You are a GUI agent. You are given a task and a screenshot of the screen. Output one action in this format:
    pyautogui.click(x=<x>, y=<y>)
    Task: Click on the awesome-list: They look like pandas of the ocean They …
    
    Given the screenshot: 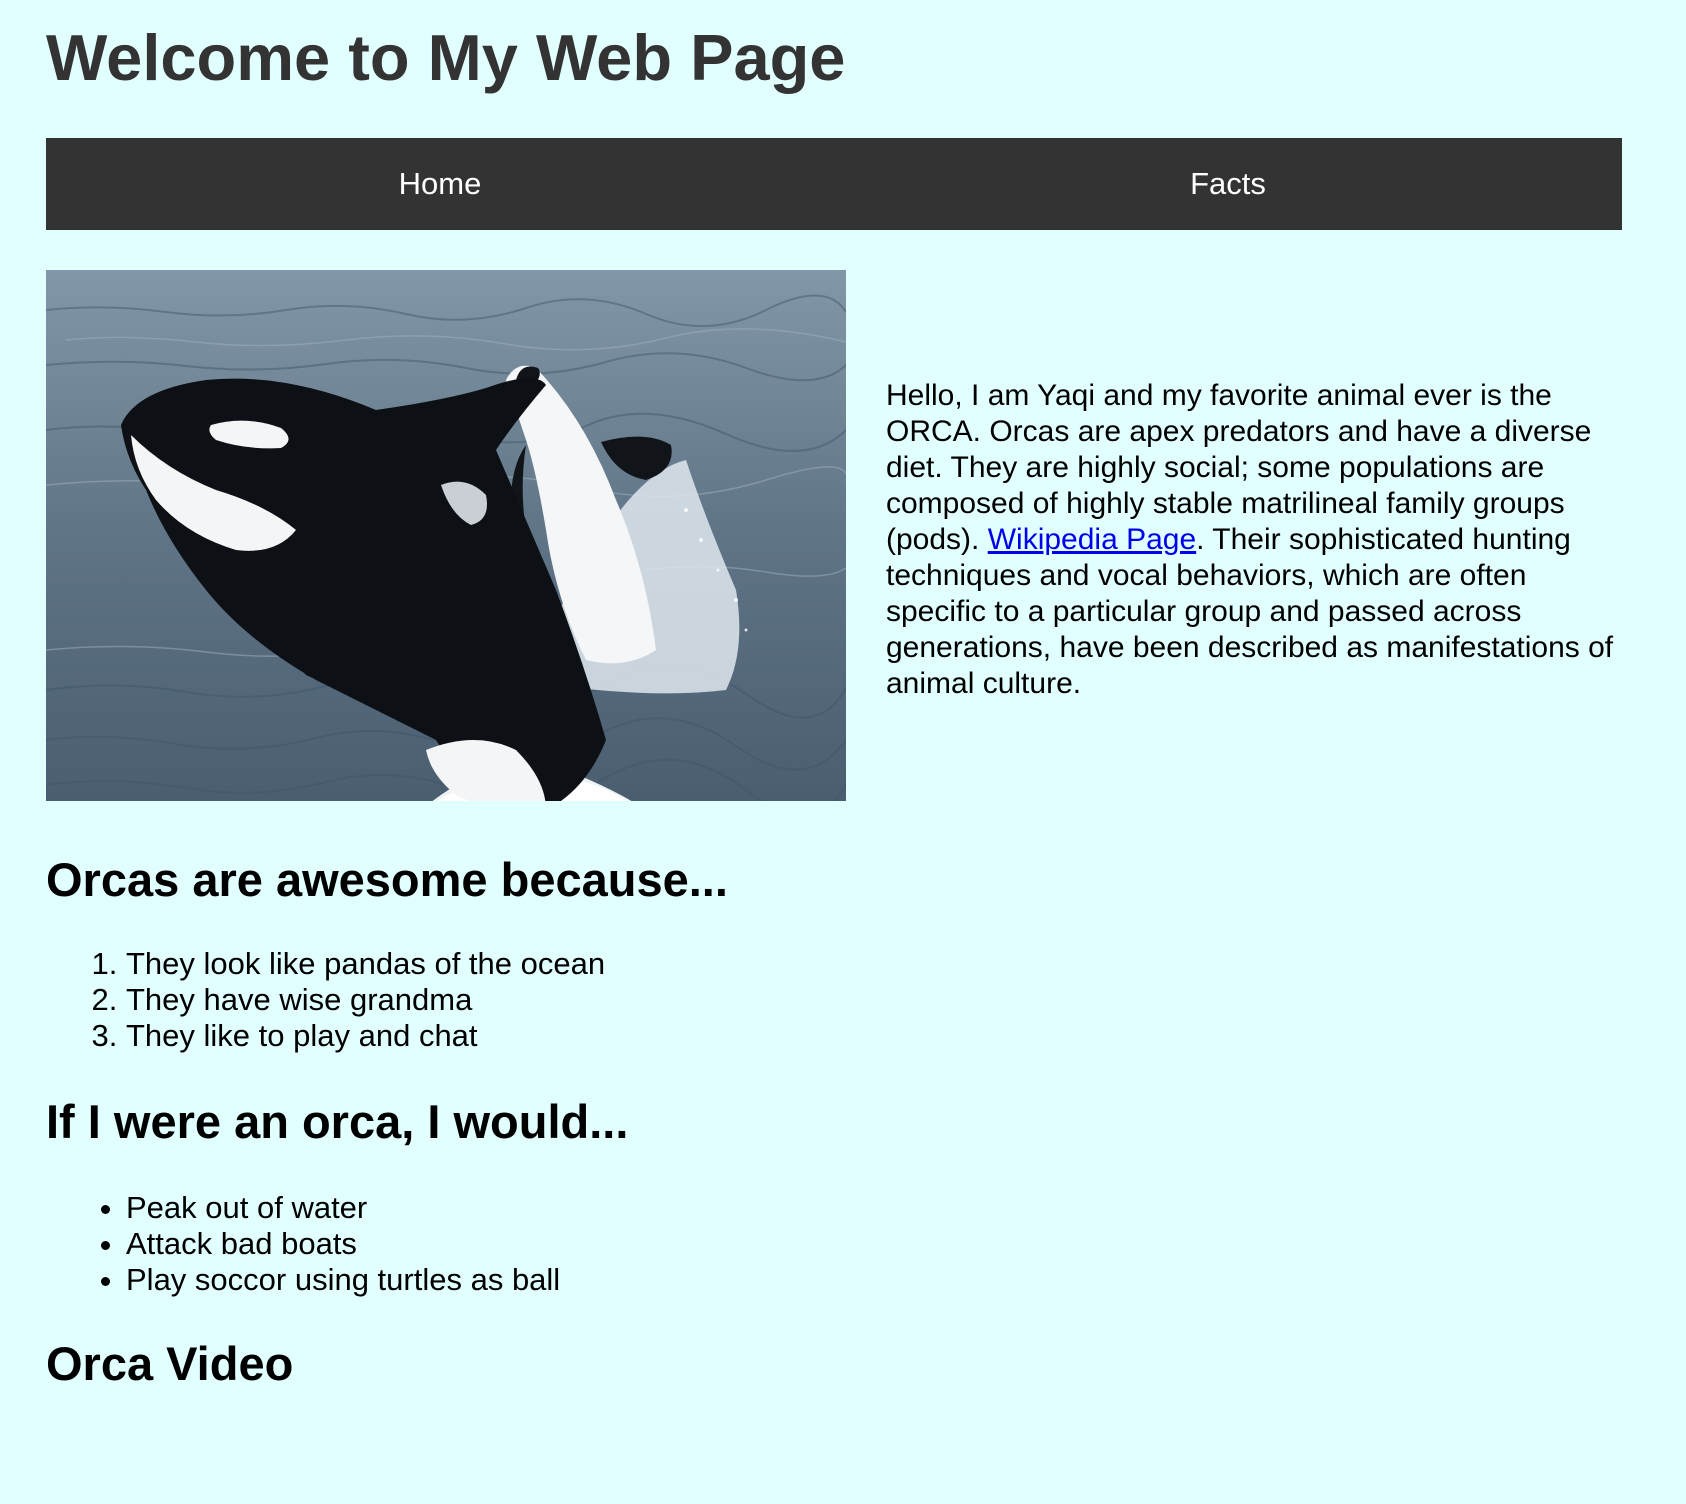 What is the action you would take?
    pyautogui.click(x=325, y=1000)
    